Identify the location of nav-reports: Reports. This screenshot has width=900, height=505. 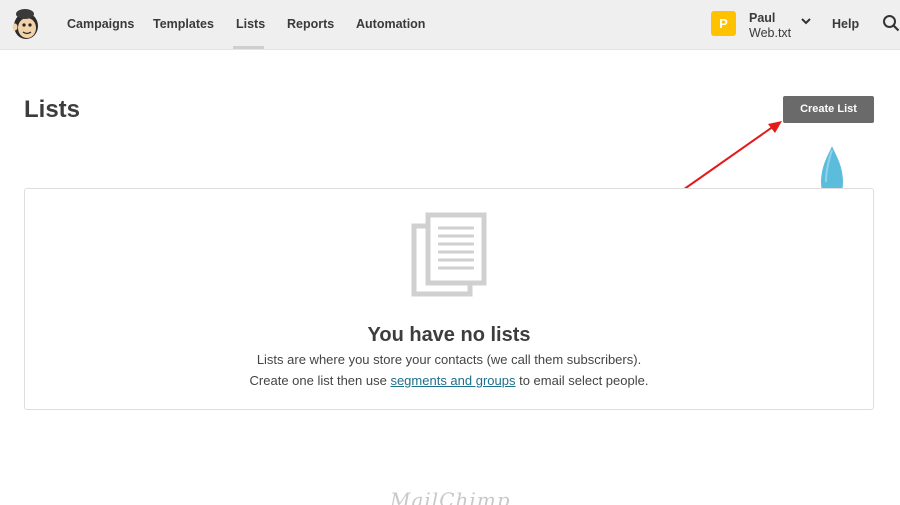
(310, 24).